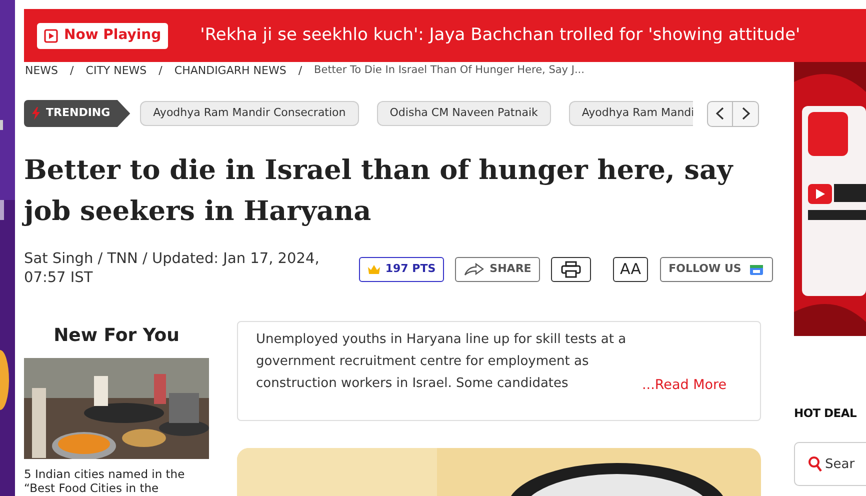 The image size is (866, 496). Describe the element at coordinates (77, 113) in the screenshot. I see `trending-label: TRENDING` at that location.